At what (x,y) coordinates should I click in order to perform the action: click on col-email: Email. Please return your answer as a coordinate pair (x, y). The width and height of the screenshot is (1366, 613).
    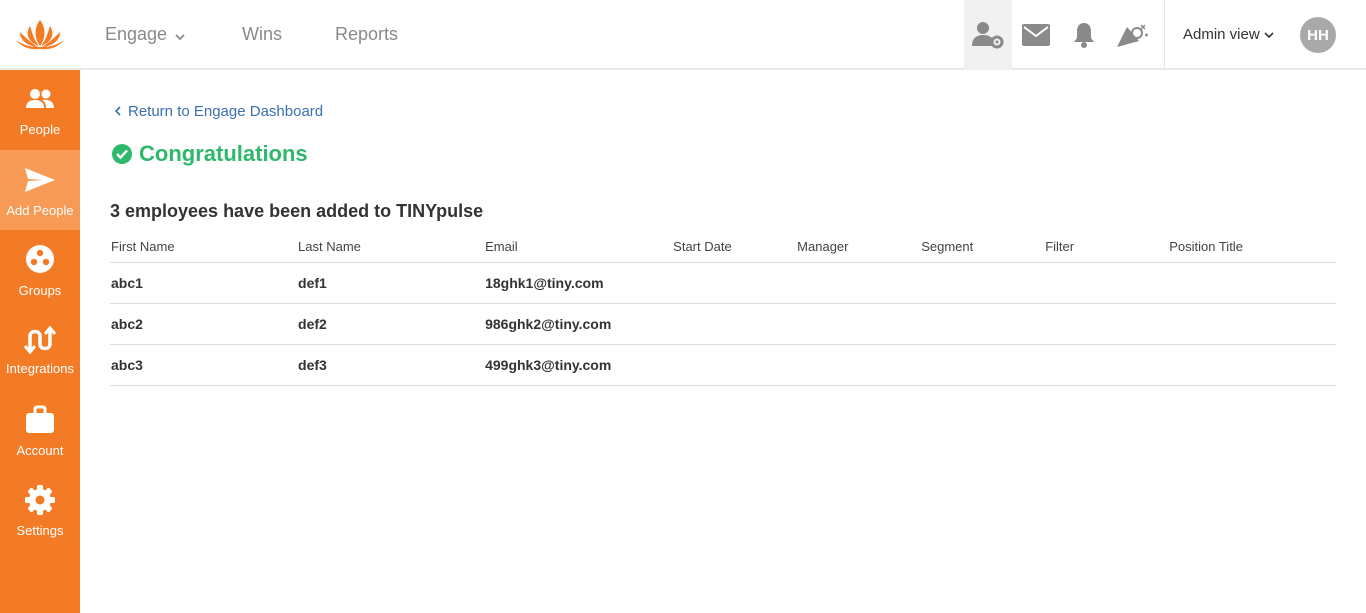
    Looking at the image, I should click on (578, 247).